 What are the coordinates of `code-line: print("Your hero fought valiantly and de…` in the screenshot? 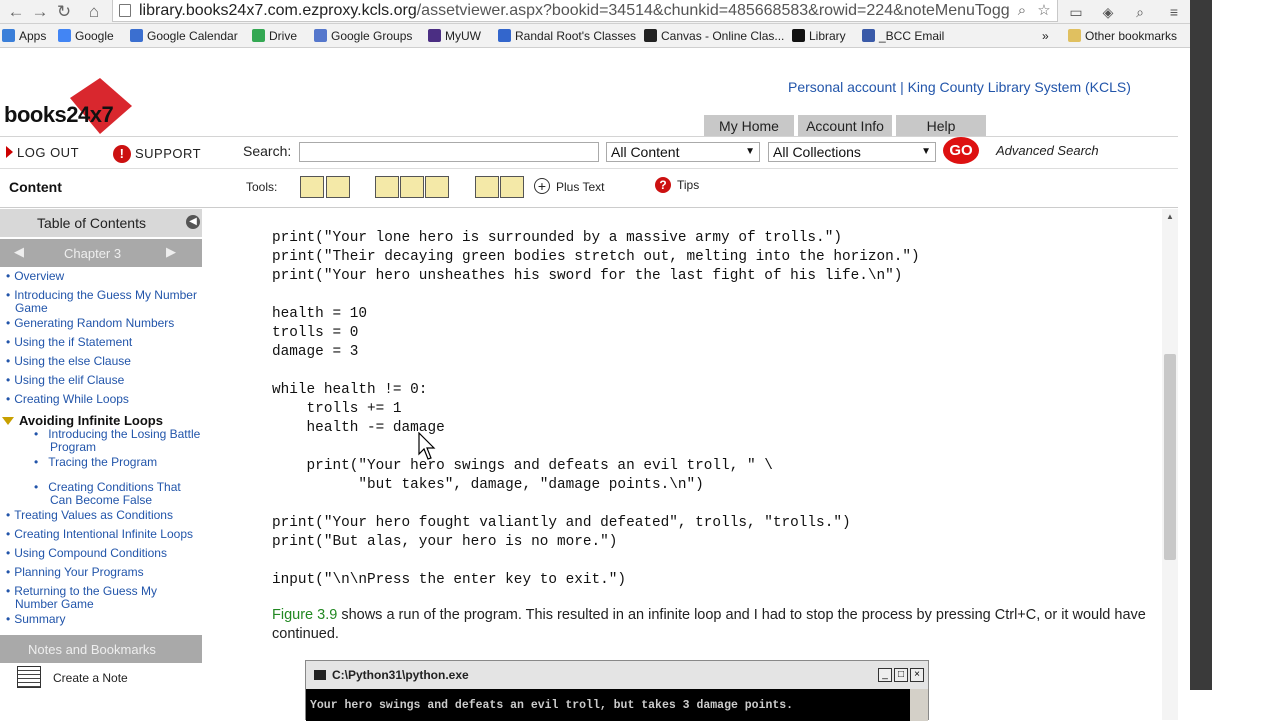 It's located at (561, 523).